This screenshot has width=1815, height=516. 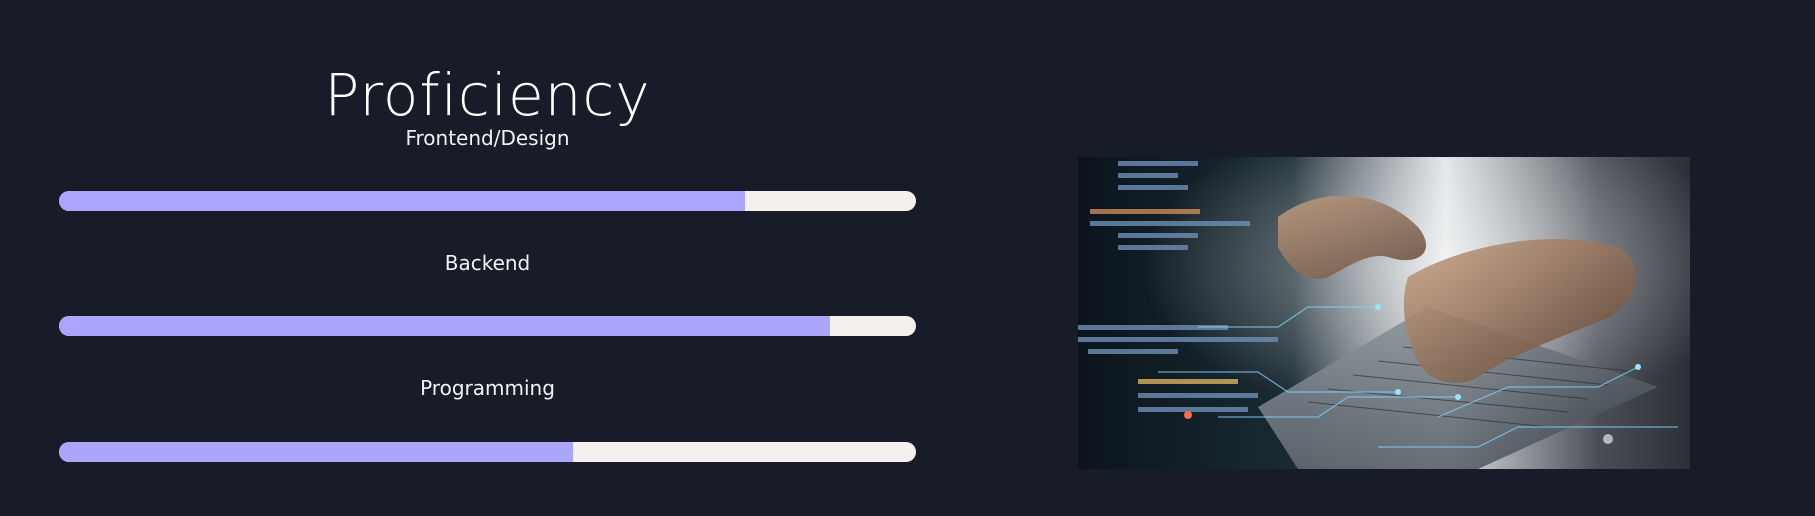 What do you see at coordinates (402, 201) in the screenshot?
I see `progress-fill-frontend` at bounding box center [402, 201].